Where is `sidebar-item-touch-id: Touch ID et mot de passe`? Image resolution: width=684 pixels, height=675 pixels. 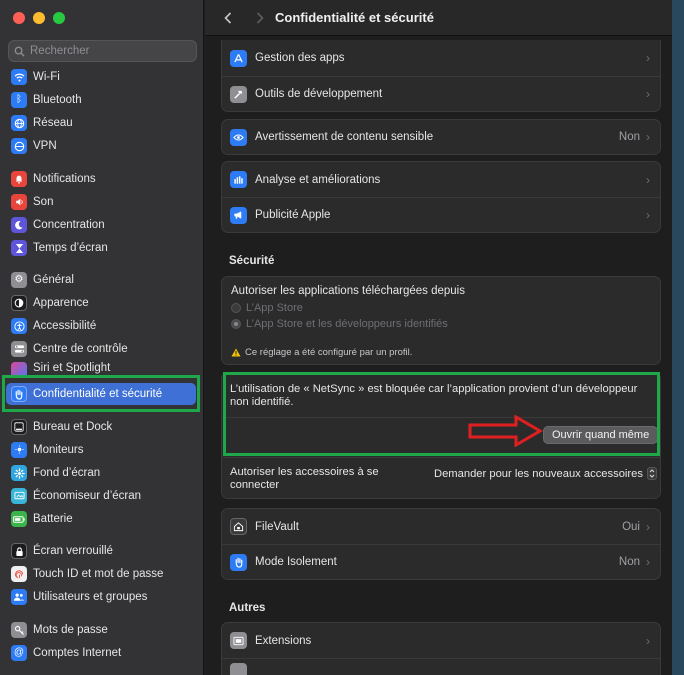
sidebar-item-touch-id: Touch ID et mot de passe is located at coordinates (101, 574).